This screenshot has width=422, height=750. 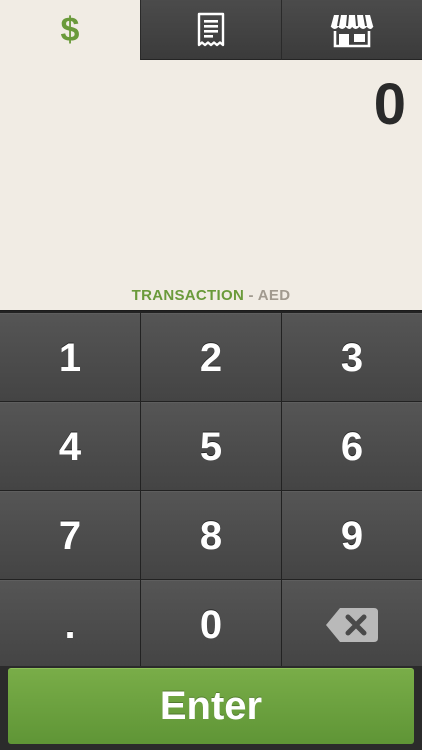 I want to click on backspace-icon, so click(x=352, y=624).